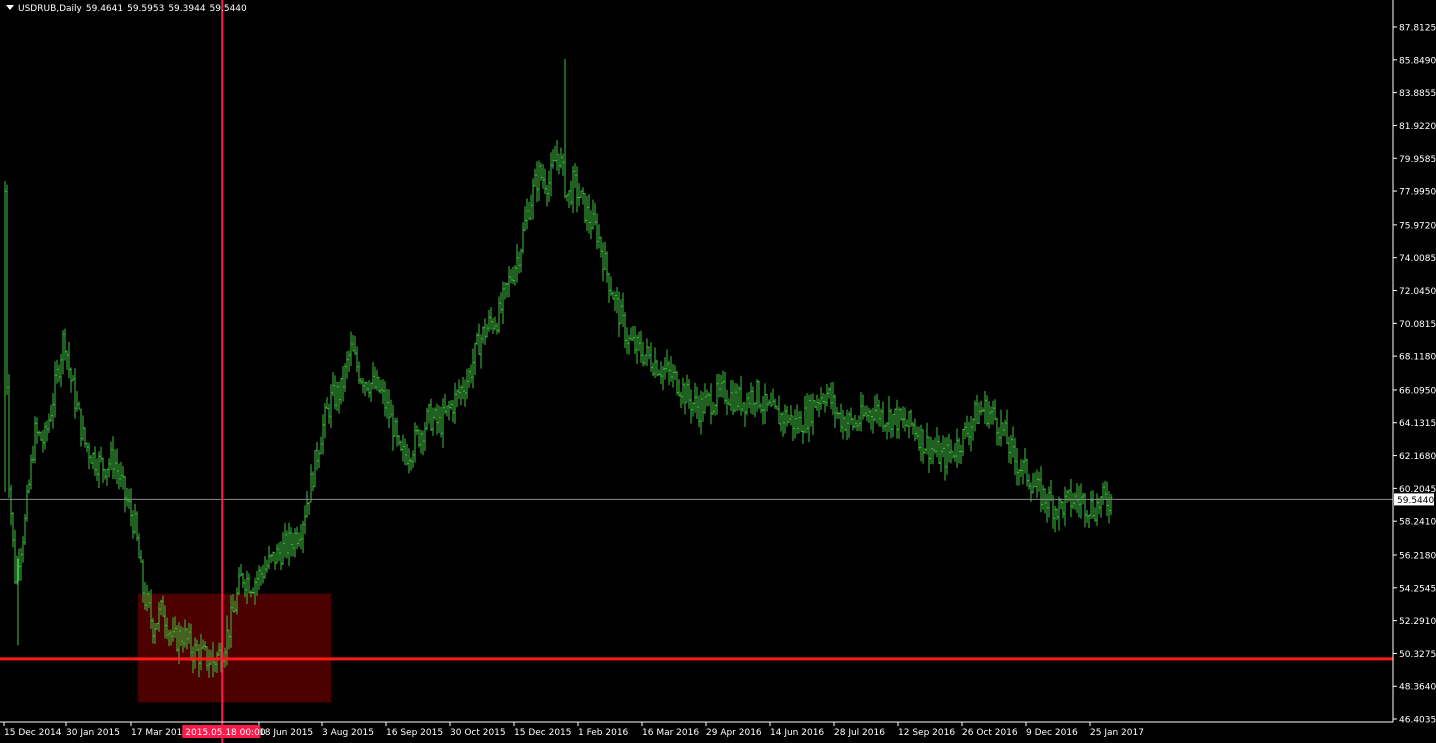 Image resolution: width=1436 pixels, height=743 pixels. Describe the element at coordinates (1417, 358) in the screenshot. I see `y-tick-label: 68.1180` at that location.